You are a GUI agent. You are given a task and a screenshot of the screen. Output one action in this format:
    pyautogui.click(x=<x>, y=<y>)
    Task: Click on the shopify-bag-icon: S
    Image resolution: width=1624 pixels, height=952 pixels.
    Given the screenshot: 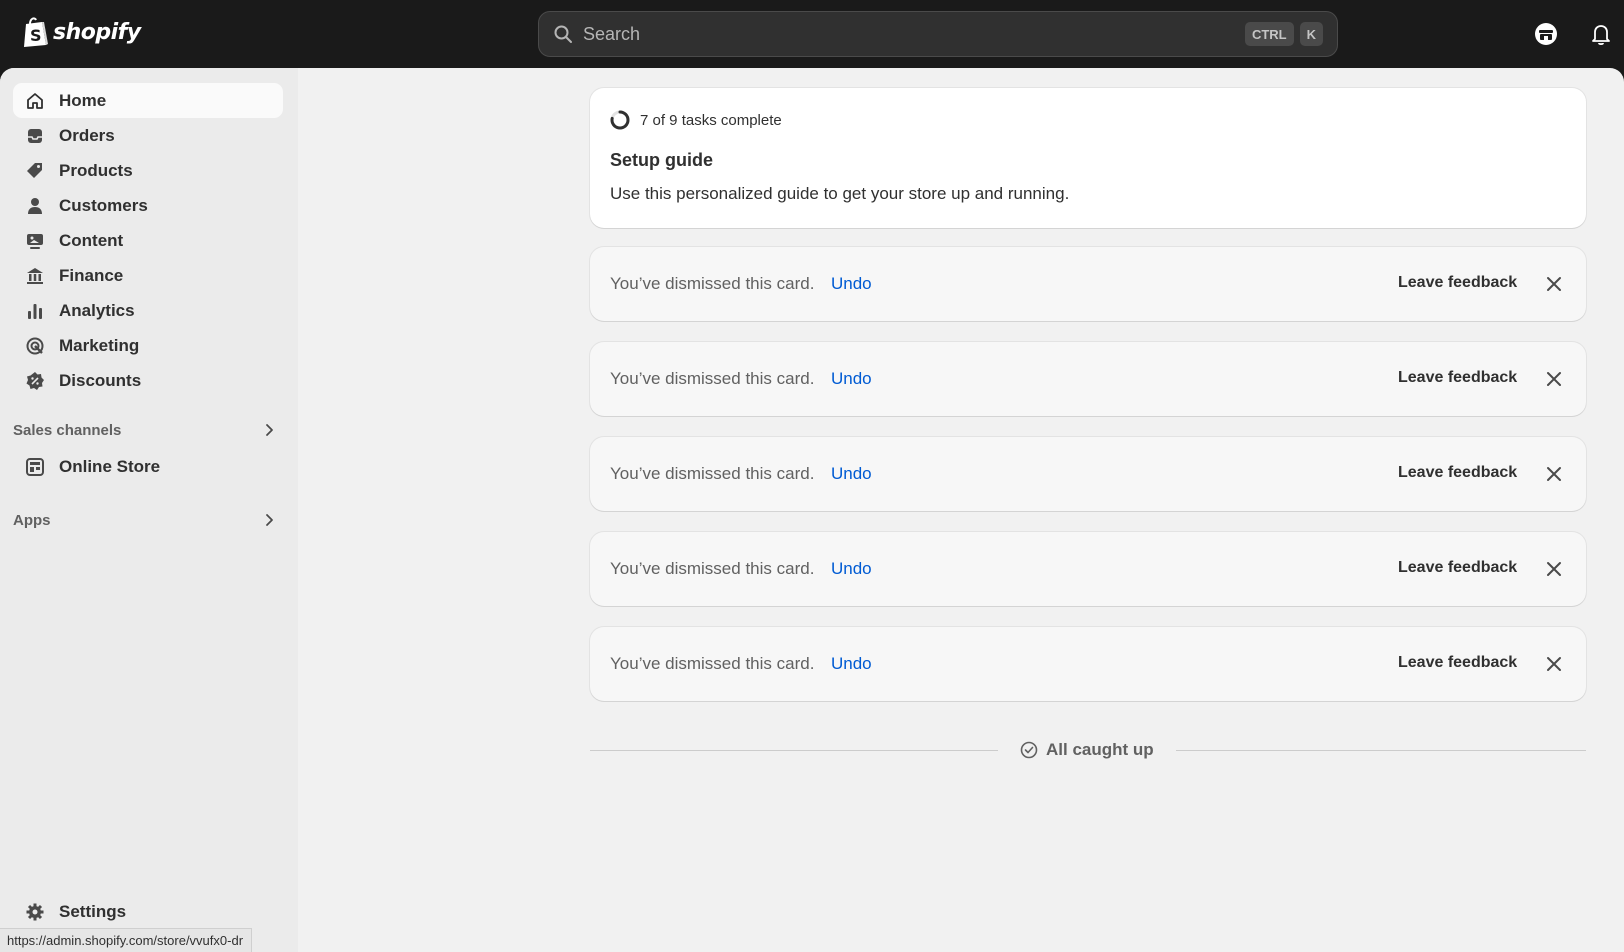 What is the action you would take?
    pyautogui.click(x=36, y=32)
    